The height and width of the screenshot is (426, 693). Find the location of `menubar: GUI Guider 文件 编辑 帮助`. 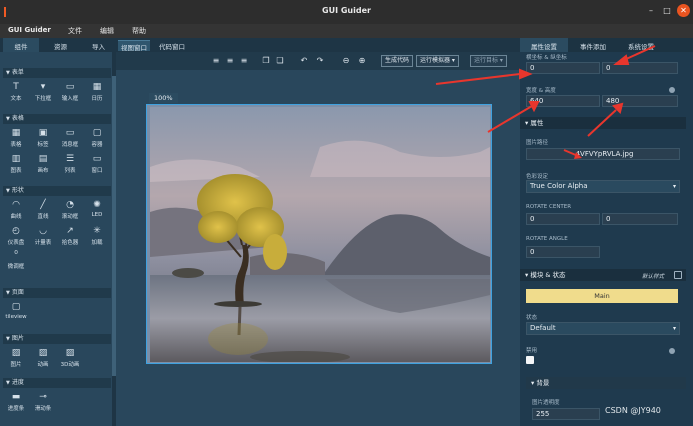

menubar: GUI Guider 文件 编辑 帮助 is located at coordinates (346, 31).